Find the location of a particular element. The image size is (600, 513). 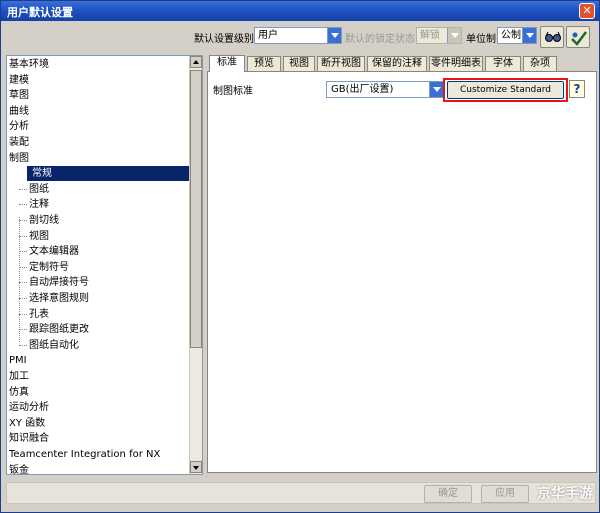

scroll-thumb is located at coordinates (196, 209).